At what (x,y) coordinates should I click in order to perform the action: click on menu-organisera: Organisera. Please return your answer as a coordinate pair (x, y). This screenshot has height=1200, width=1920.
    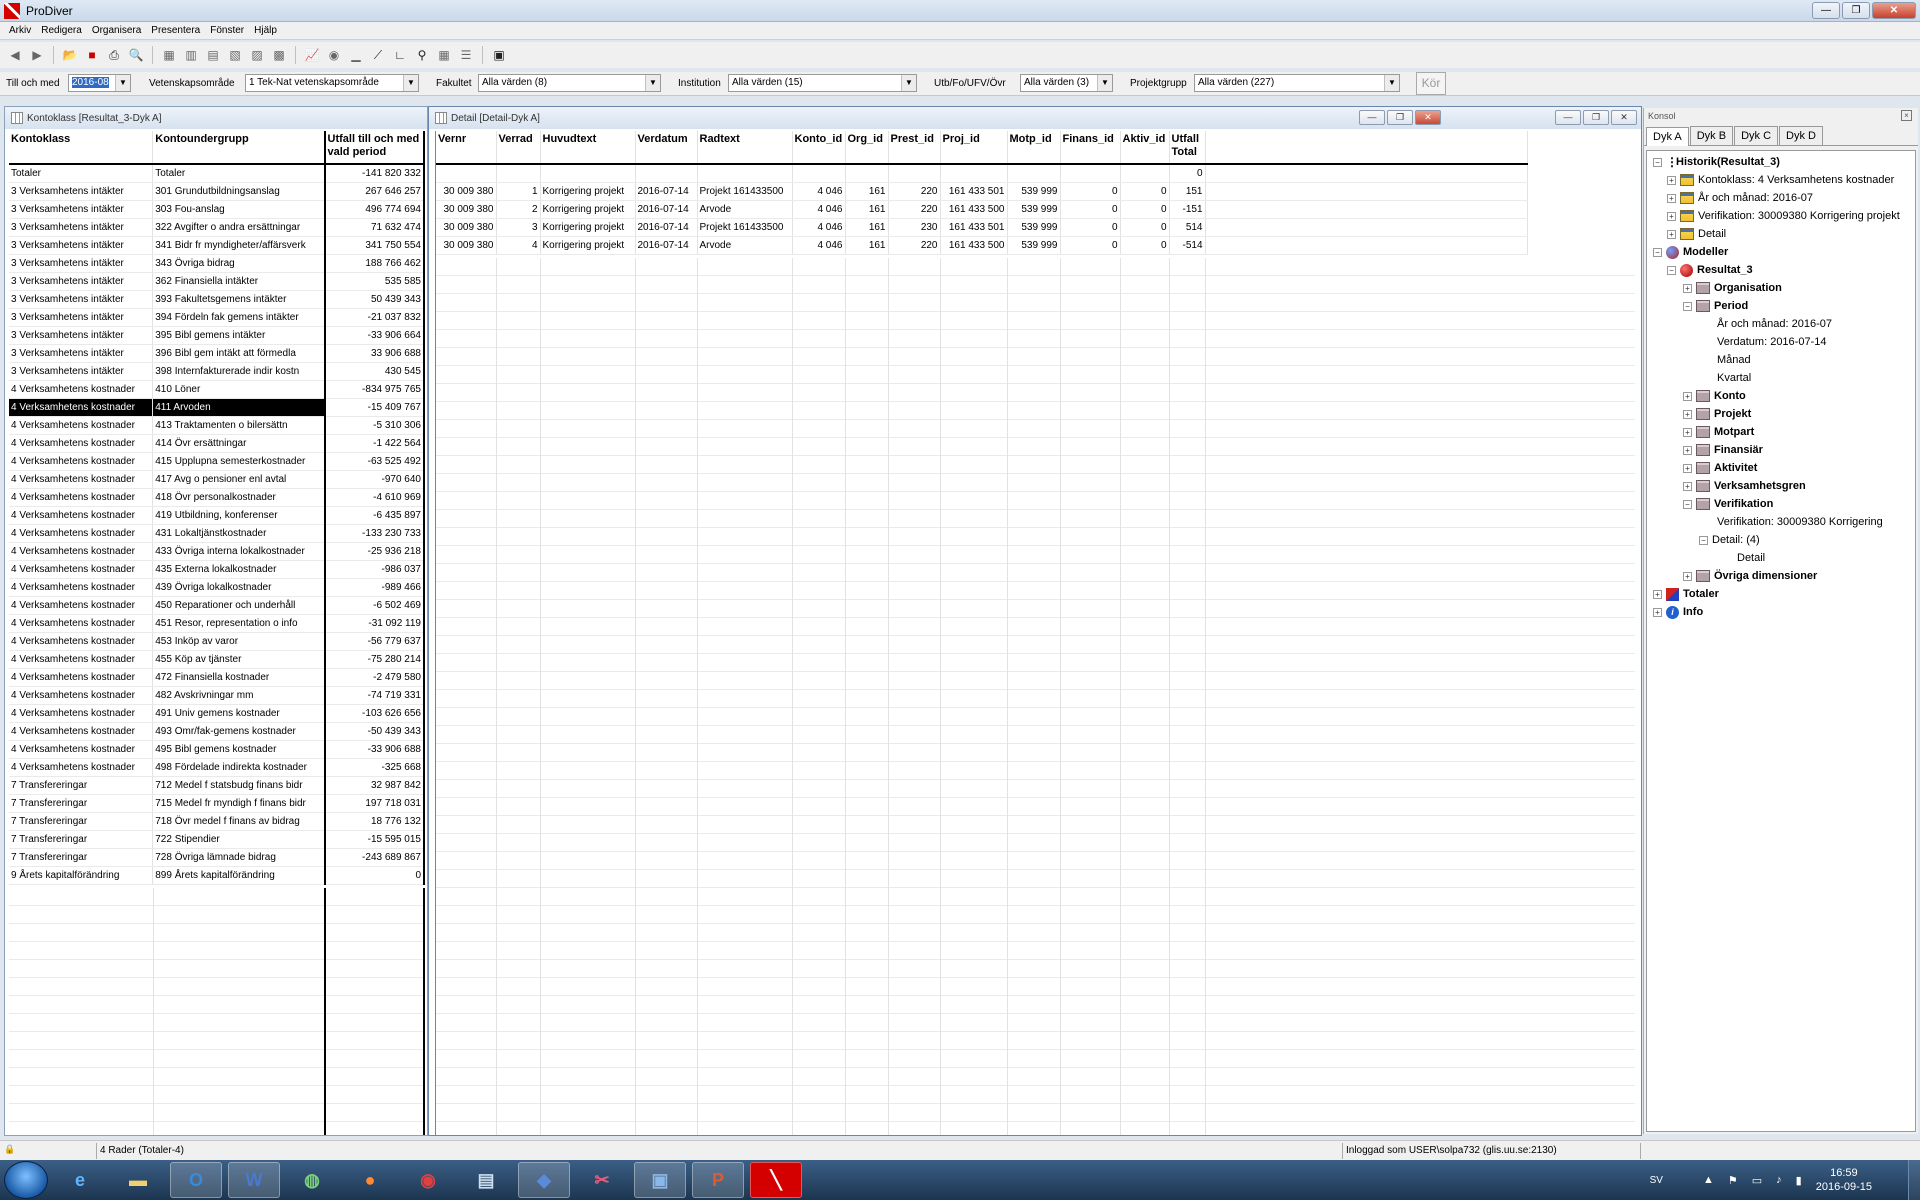
    Looking at the image, I should click on (116, 30).